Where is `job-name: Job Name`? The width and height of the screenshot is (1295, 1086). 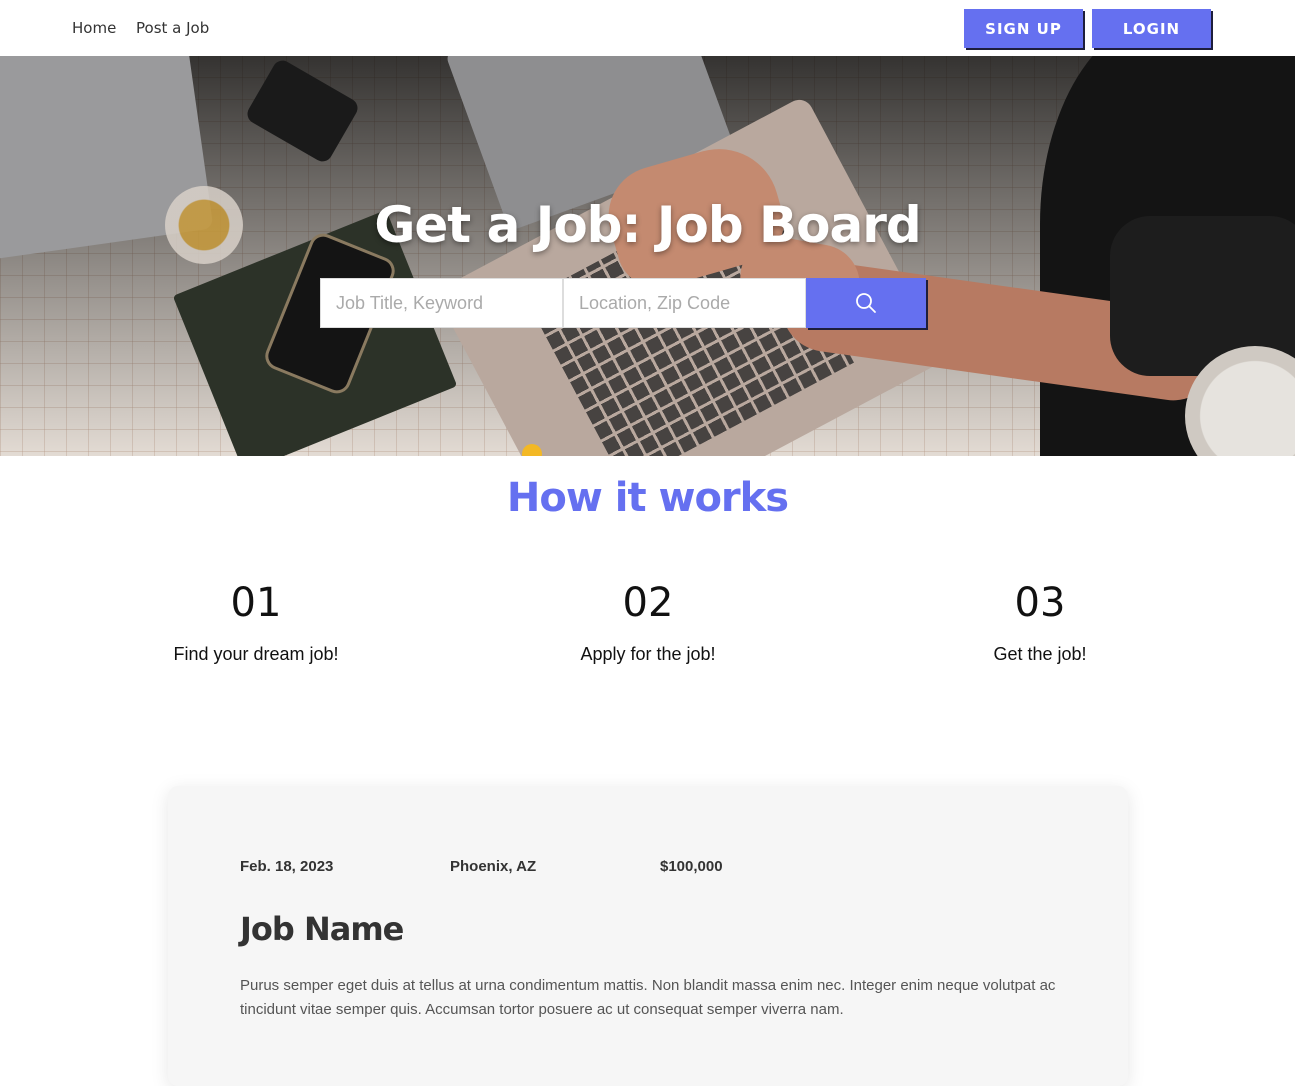
job-name: Job Name is located at coordinates (322, 929).